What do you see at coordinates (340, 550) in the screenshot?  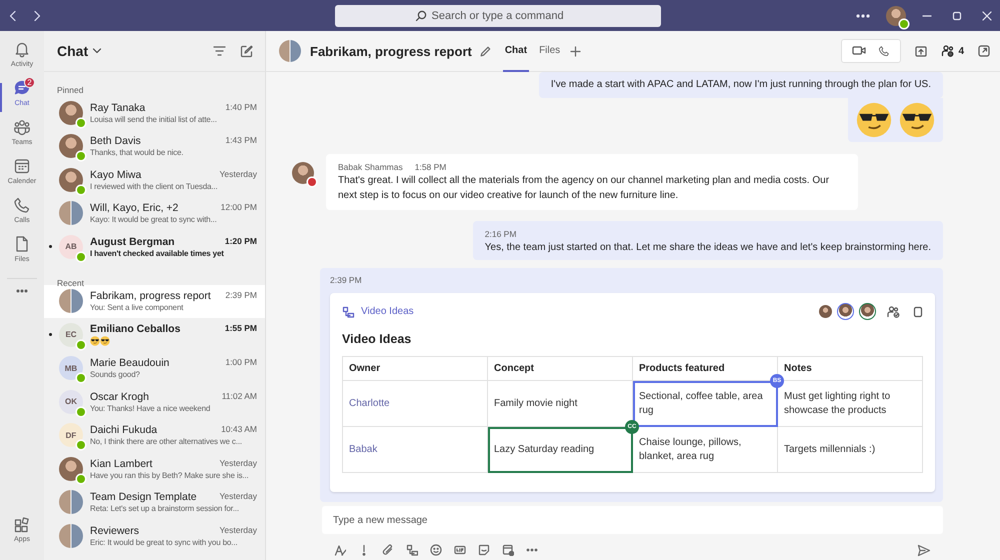 I see `format-icon` at bounding box center [340, 550].